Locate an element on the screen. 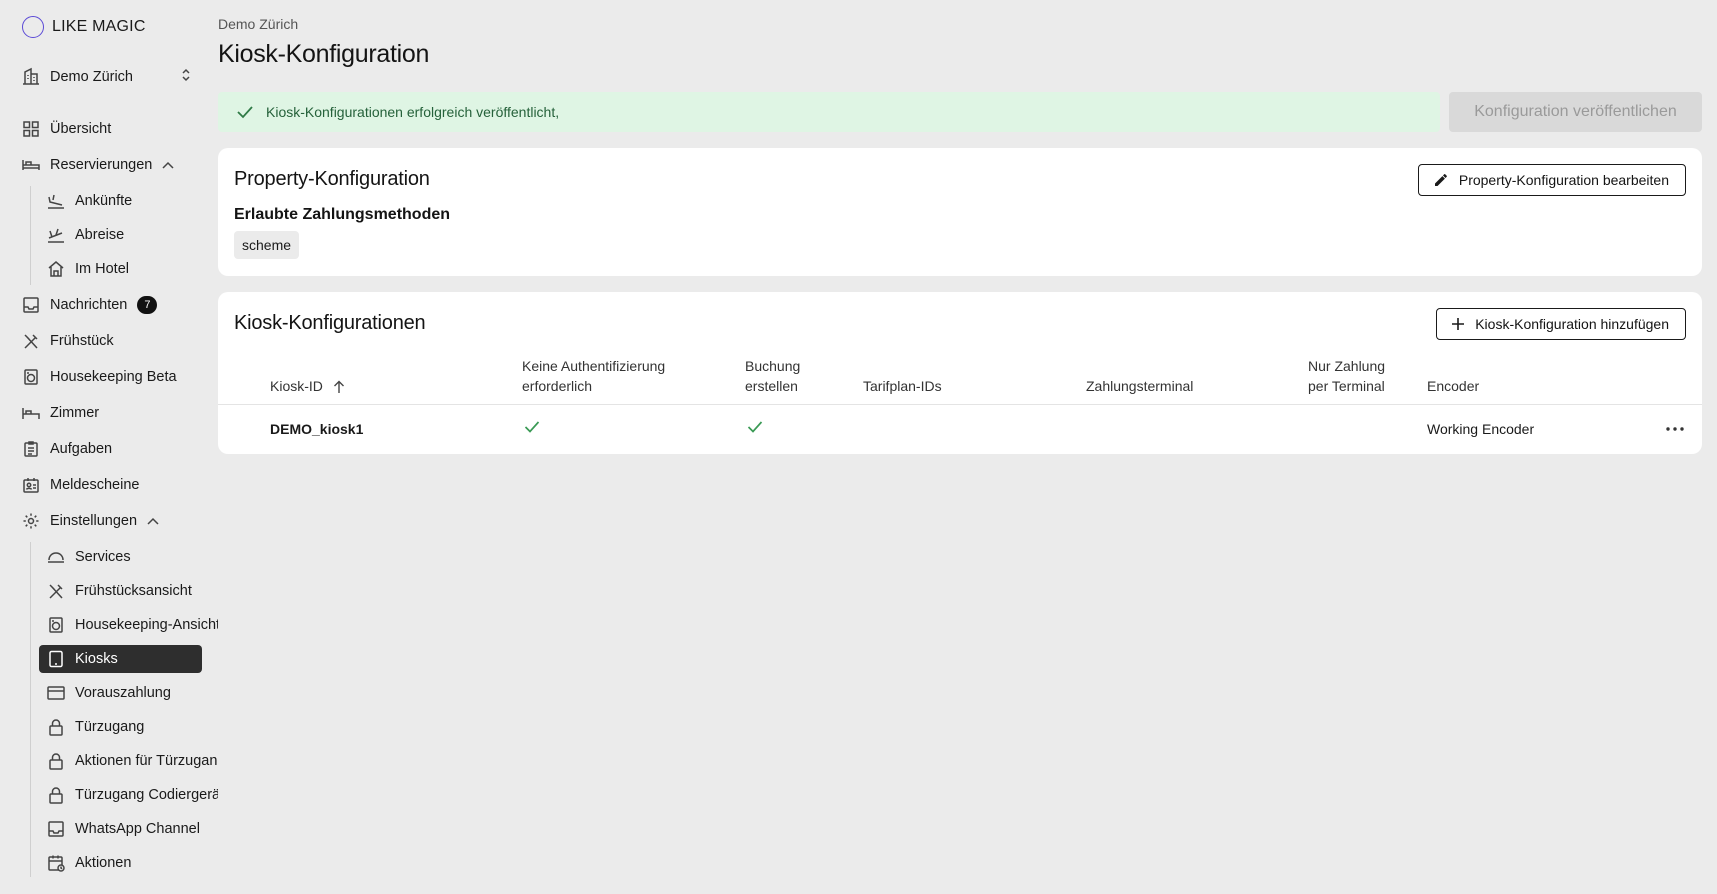 The image size is (1717, 894). breadcrumb: Demo Zürich is located at coordinates (258, 24).